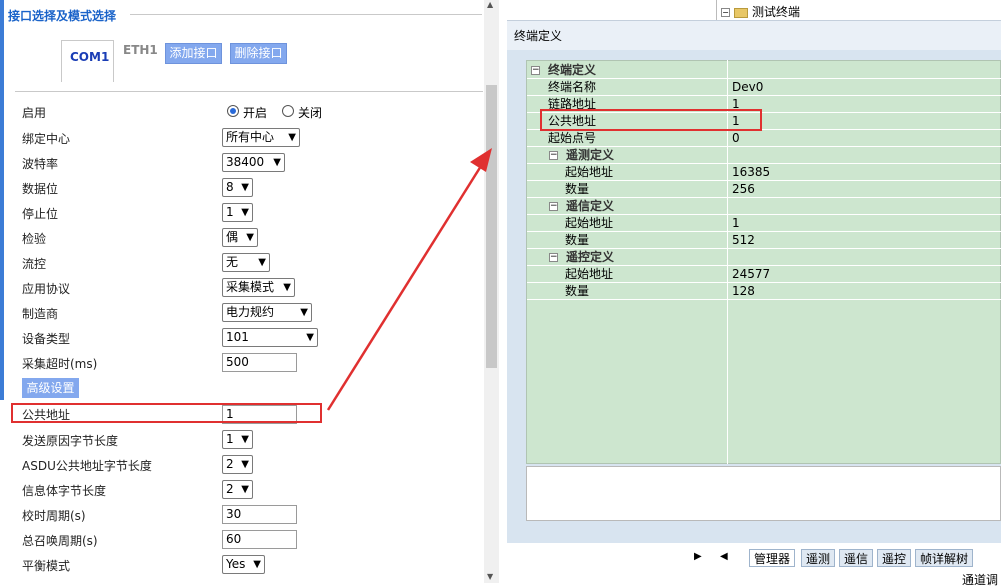 This screenshot has height=588, width=1001. What do you see at coordinates (46, 289) in the screenshot?
I see `row-label-protocol: 应用协议` at bounding box center [46, 289].